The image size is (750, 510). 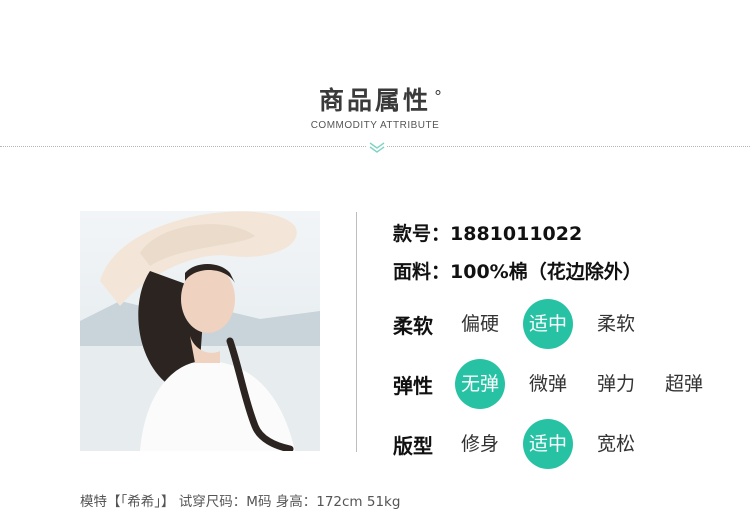 What do you see at coordinates (615, 384) in the screenshot?
I see `elasticity-option-stretch: 弹力` at bounding box center [615, 384].